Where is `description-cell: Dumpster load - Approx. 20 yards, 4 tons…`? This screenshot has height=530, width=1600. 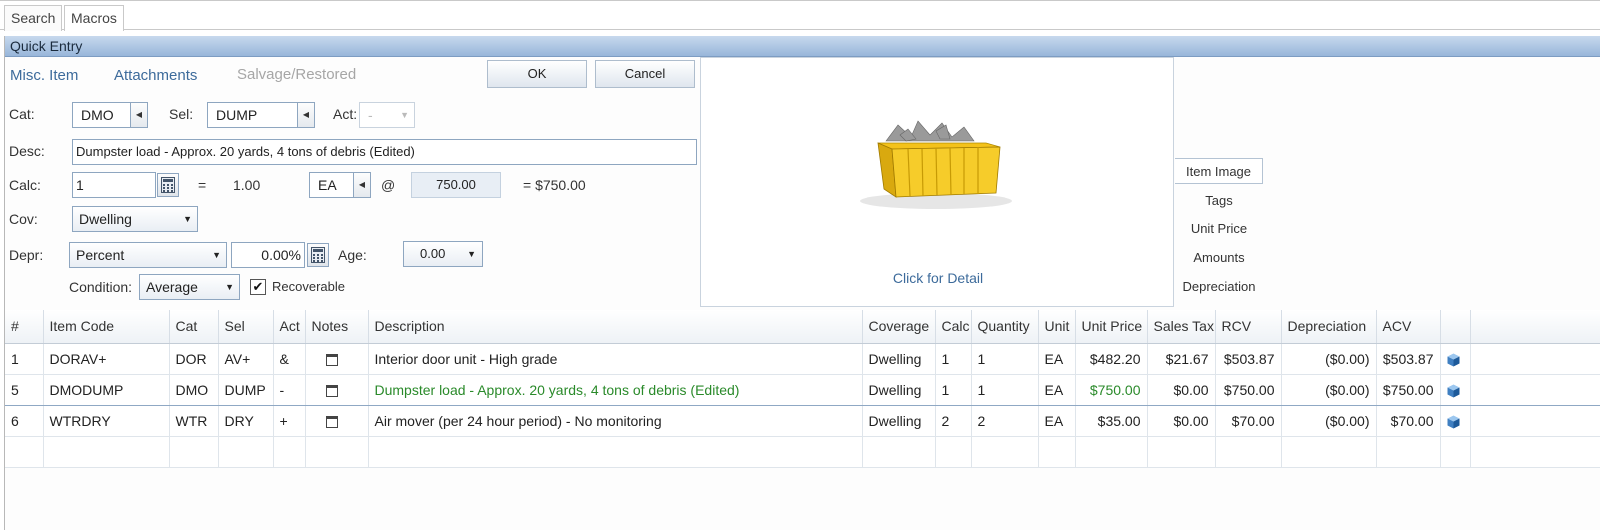 description-cell: Dumpster load - Approx. 20 yards, 4 tons… is located at coordinates (615, 389).